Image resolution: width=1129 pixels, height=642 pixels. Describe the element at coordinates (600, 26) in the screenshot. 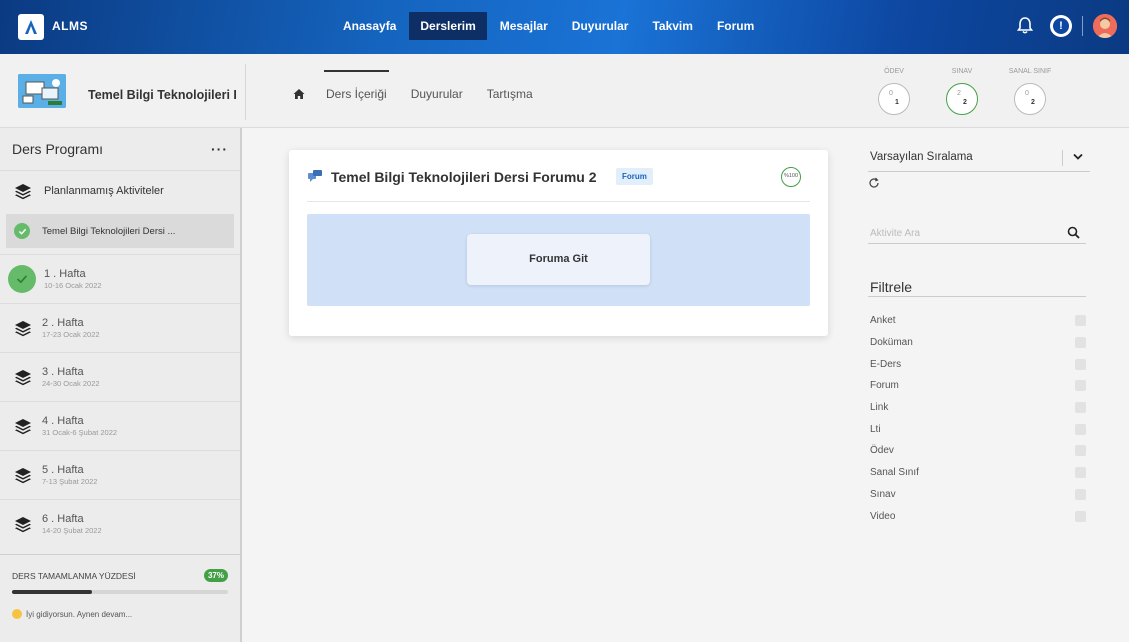

I see `nav-item-duyurular: Duyurular` at that location.